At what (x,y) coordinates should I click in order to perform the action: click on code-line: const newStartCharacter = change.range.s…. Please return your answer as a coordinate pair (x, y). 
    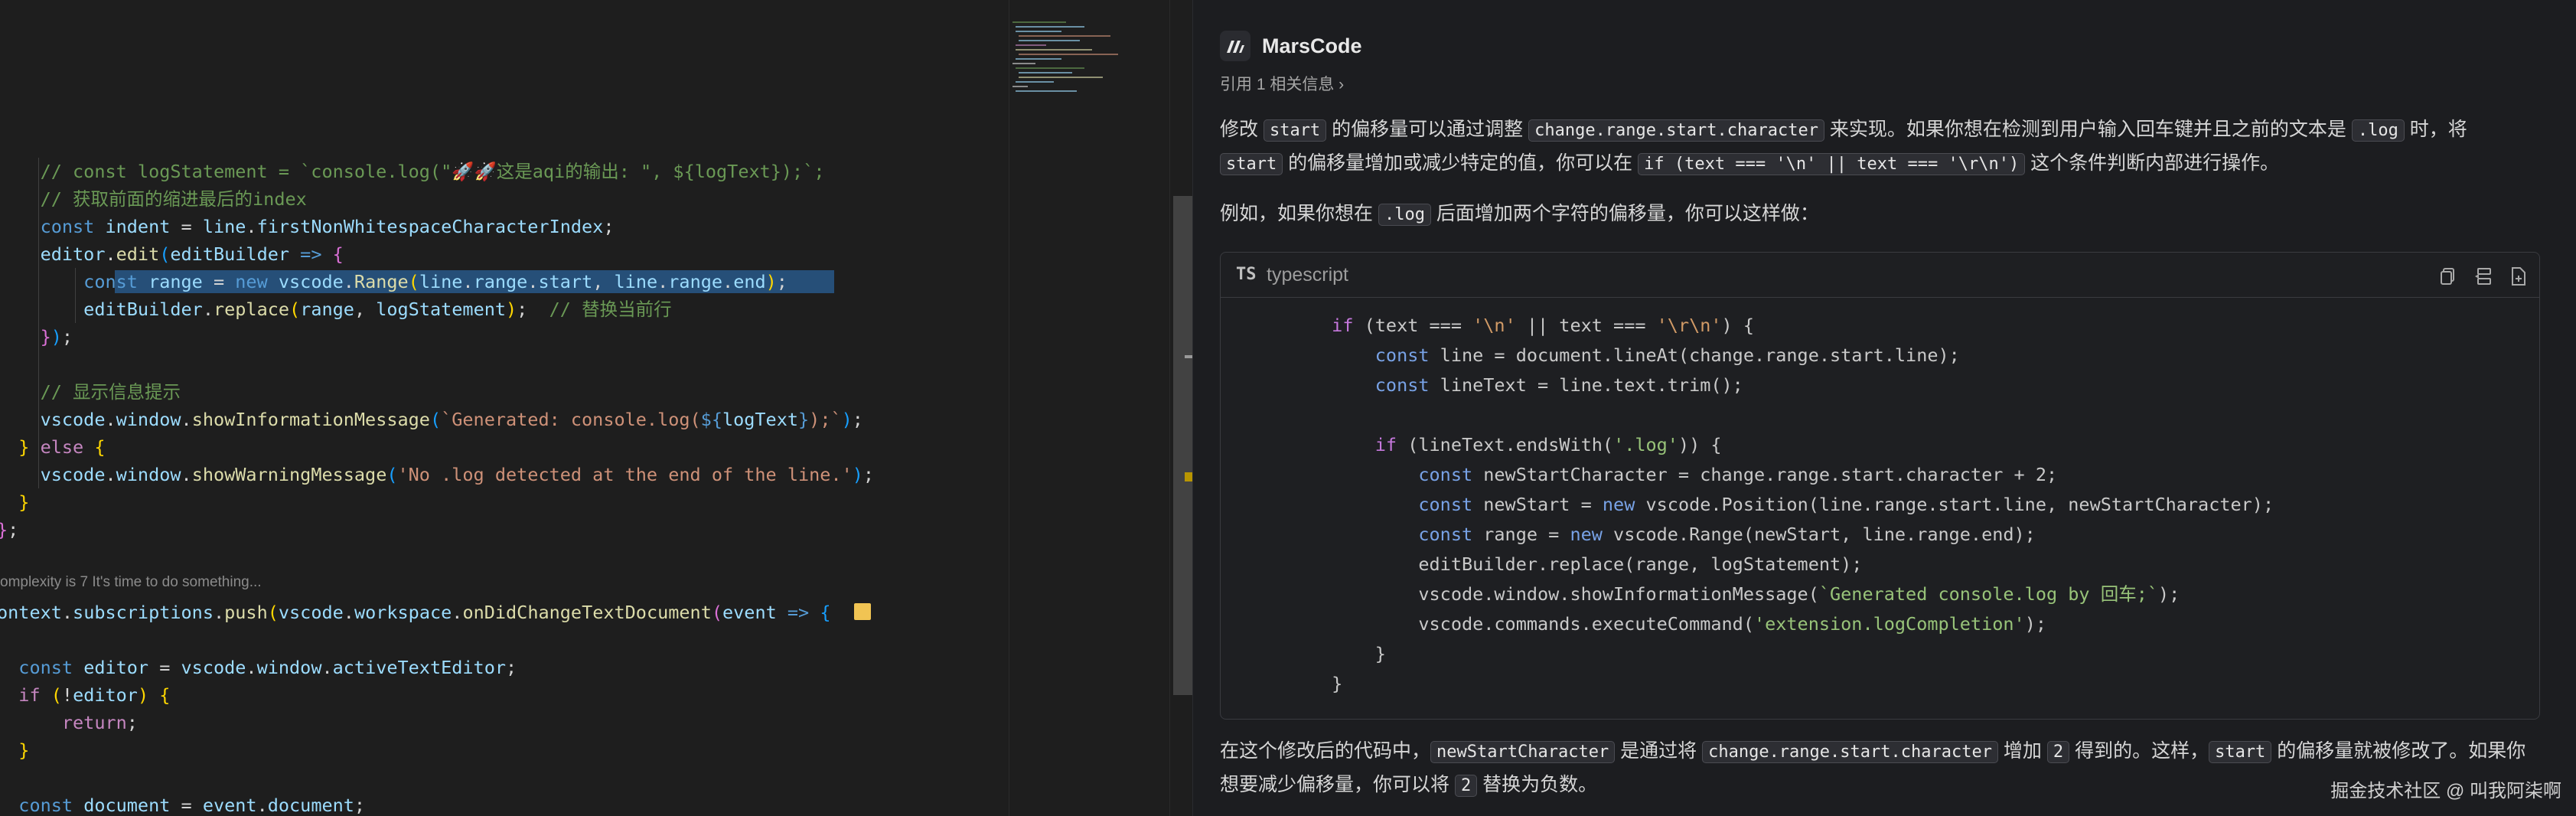
    Looking at the image, I should click on (1651, 475).